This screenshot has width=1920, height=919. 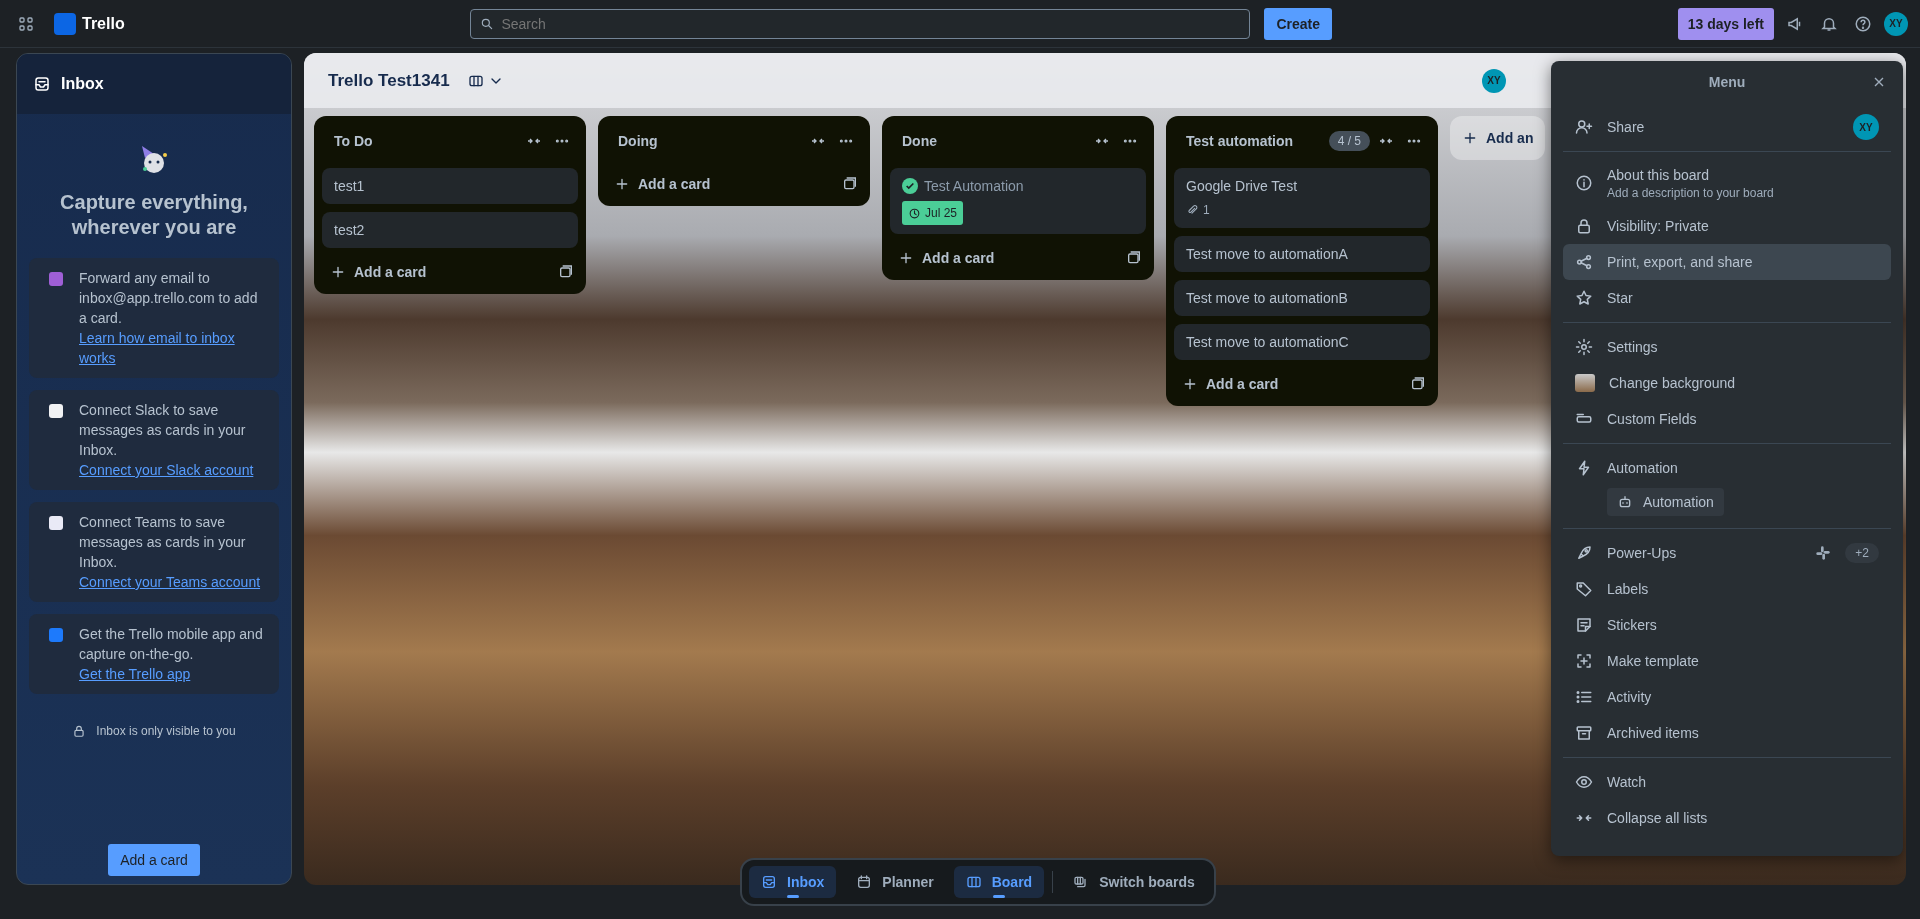 I want to click on user-avatar: XY, so click(x=1896, y=23).